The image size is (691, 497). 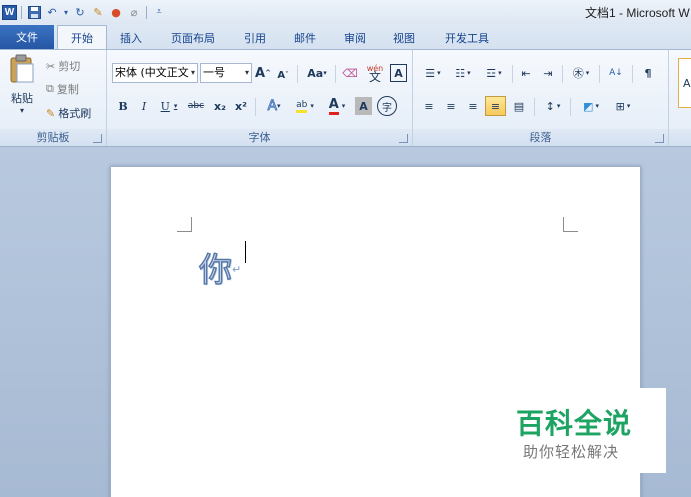 I want to click on sort-button: A↓, so click(x=616, y=73).